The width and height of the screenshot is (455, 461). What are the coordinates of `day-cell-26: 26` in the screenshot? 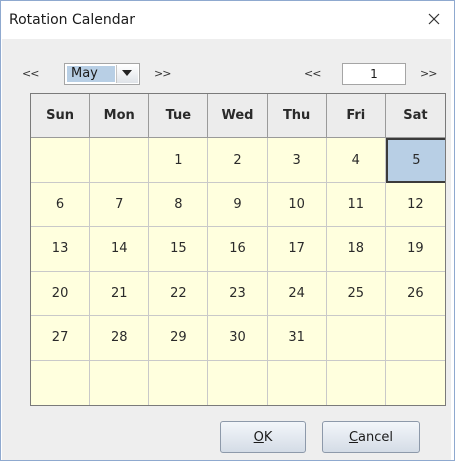 It's located at (415, 294).